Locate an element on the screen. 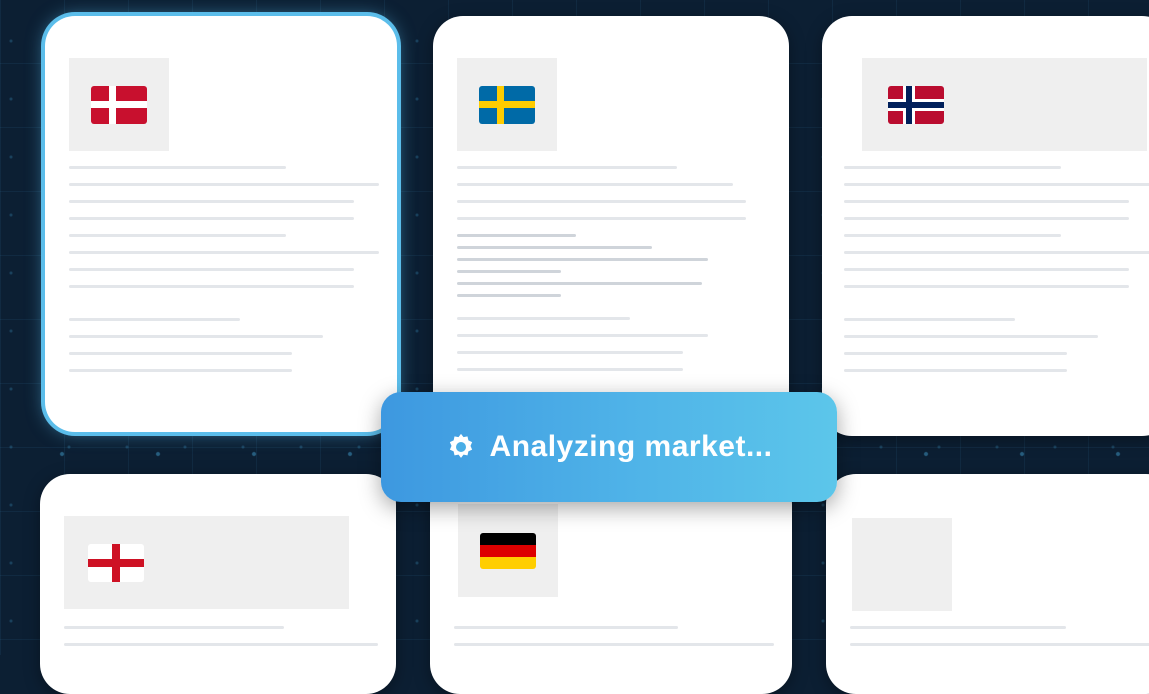 This screenshot has height=694, width=1149. country-card-england is located at coordinates (218, 584).